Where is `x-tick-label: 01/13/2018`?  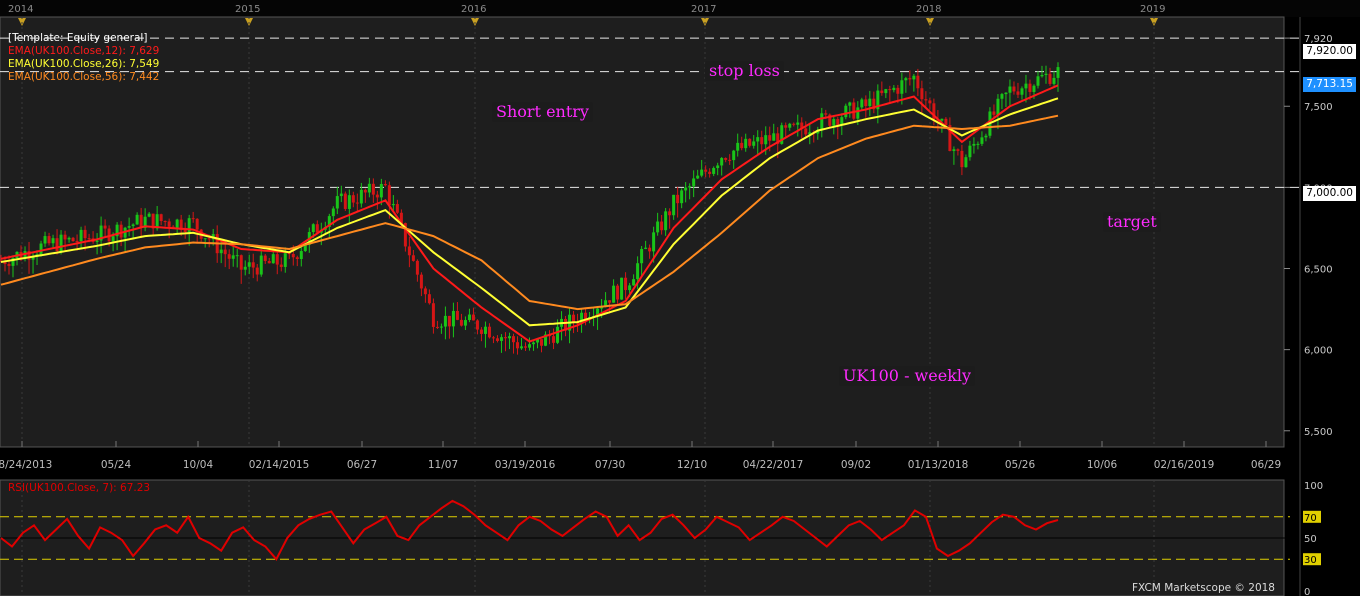 x-tick-label: 01/13/2018 is located at coordinates (938, 465).